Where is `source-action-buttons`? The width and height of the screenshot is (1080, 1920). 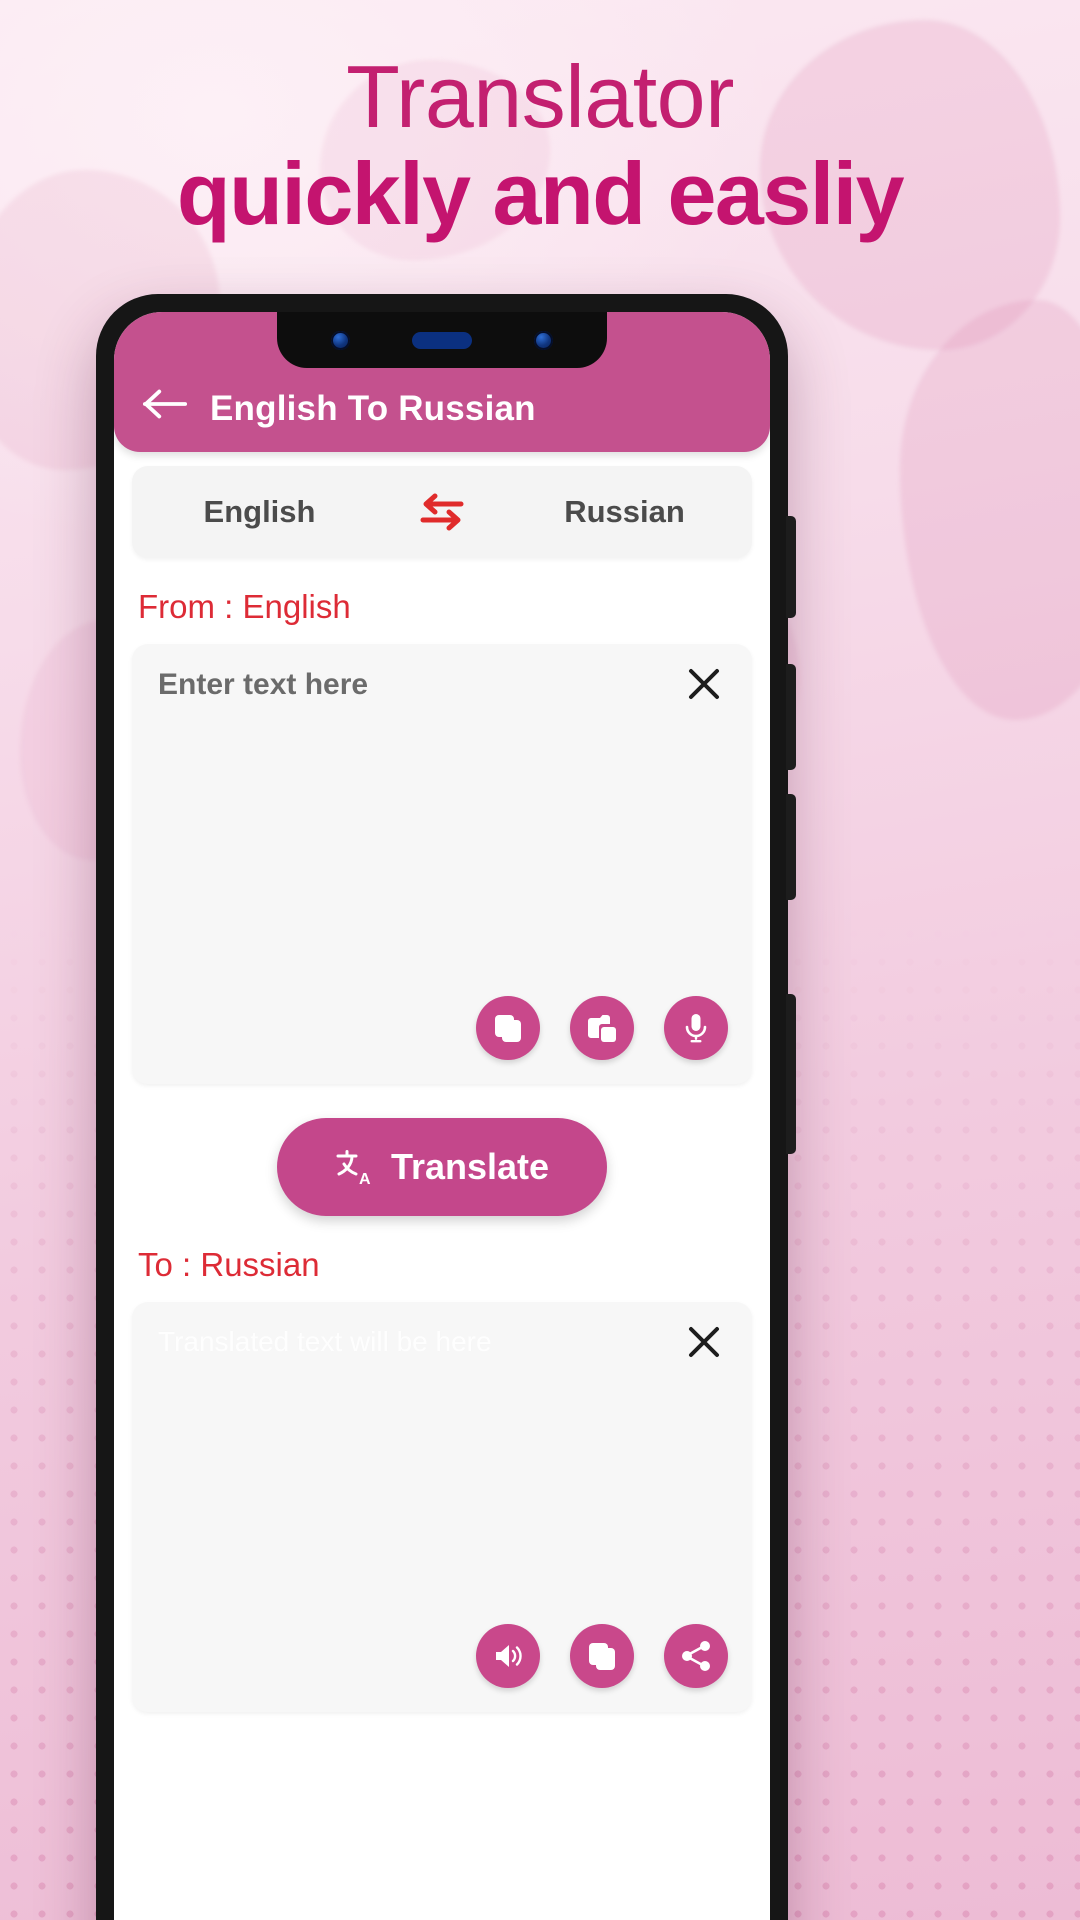 source-action-buttons is located at coordinates (602, 1028).